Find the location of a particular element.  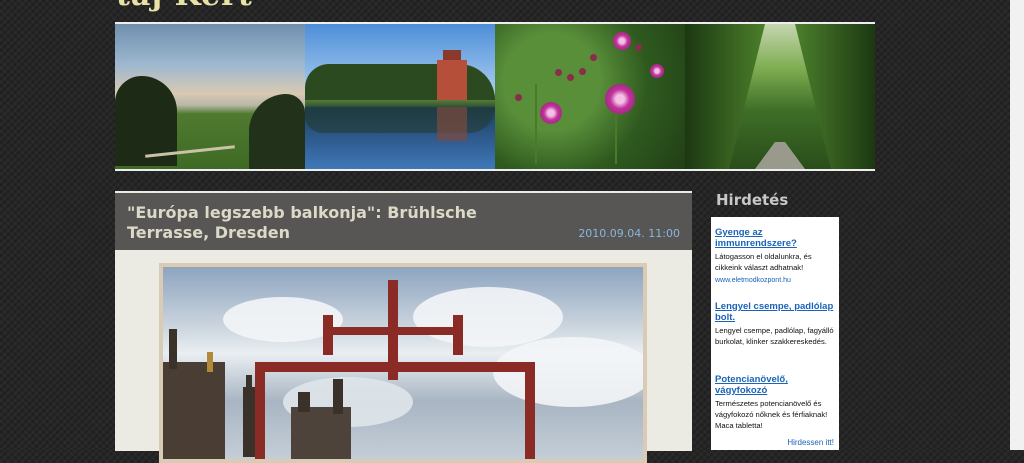

ad-title-link: Potencianövelő, vágyfokozó is located at coordinates (776, 385).